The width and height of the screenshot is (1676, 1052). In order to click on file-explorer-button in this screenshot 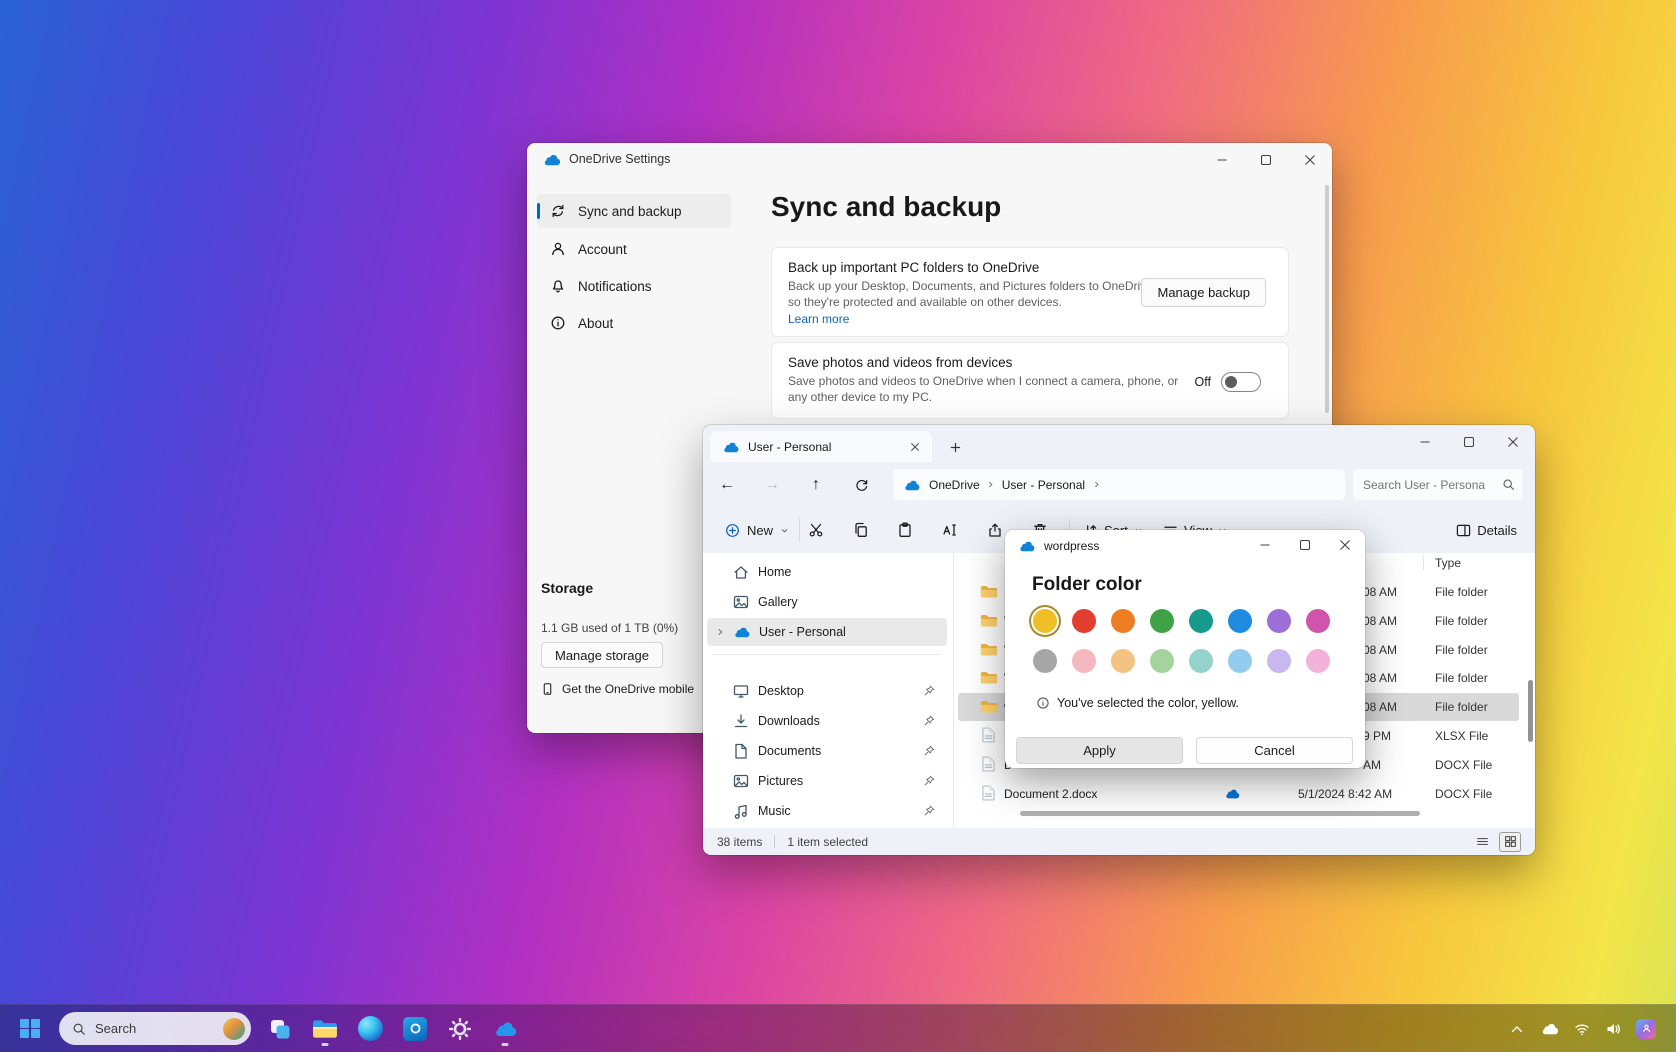, I will do `click(325, 1029)`.